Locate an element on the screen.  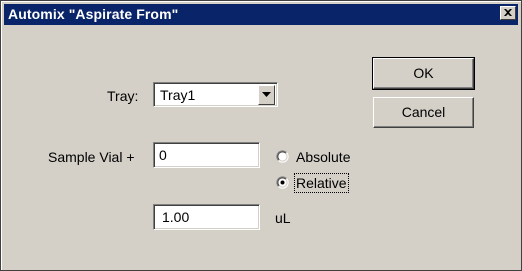
relative-radio-label: Relative is located at coordinates (321, 183).